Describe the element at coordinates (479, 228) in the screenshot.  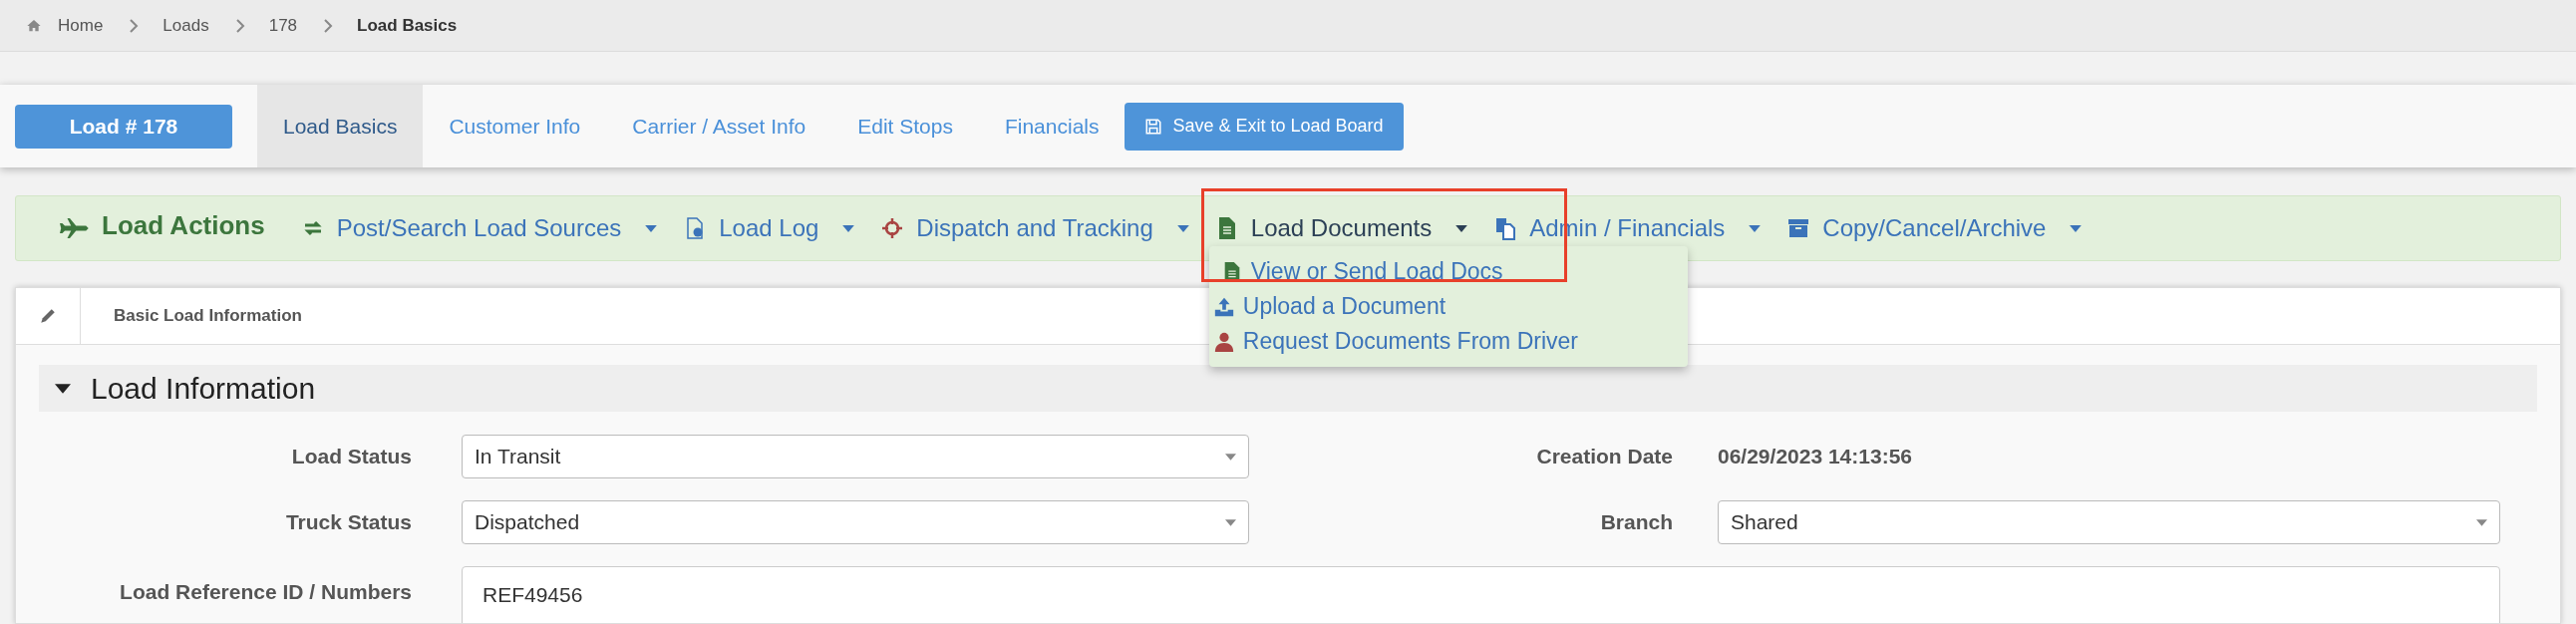
I see `action-menu: Post/Search Load Sources` at that location.